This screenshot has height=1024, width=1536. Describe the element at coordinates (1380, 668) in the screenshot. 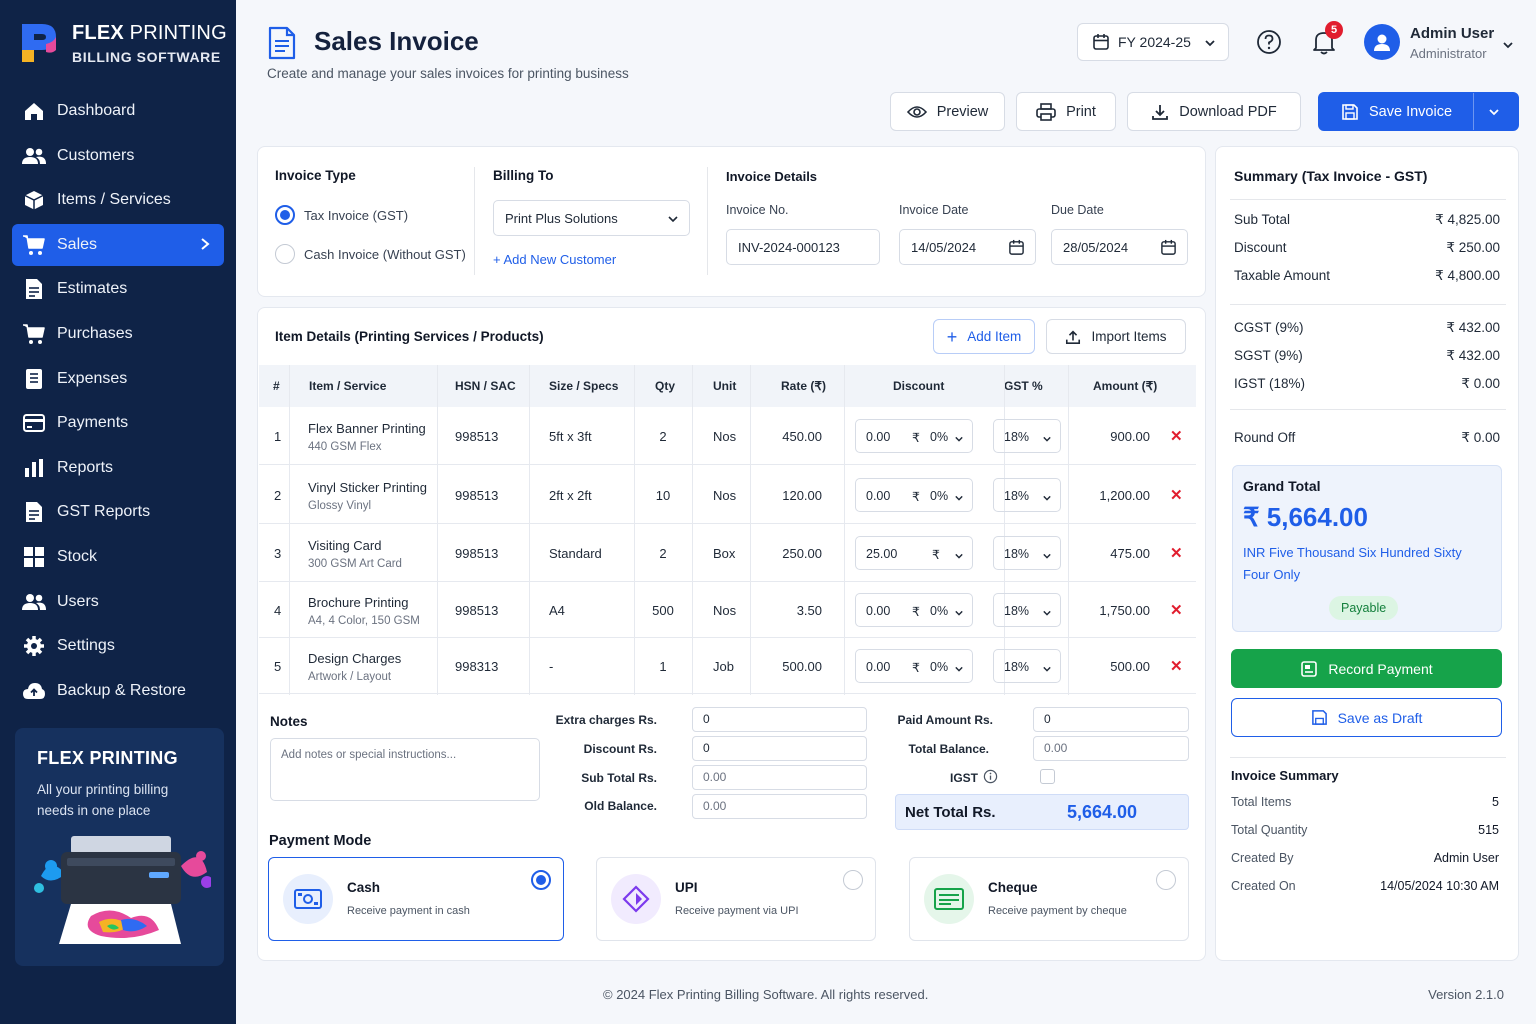

I see `record-payment-label: Record Payment` at that location.